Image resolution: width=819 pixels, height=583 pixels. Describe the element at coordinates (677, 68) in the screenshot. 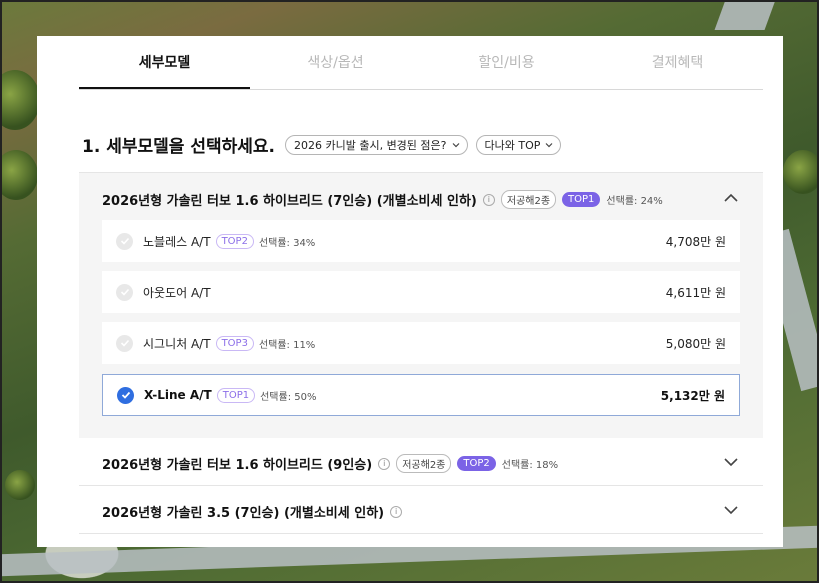

I see `tab-payment-benefits: 결제혜택` at that location.